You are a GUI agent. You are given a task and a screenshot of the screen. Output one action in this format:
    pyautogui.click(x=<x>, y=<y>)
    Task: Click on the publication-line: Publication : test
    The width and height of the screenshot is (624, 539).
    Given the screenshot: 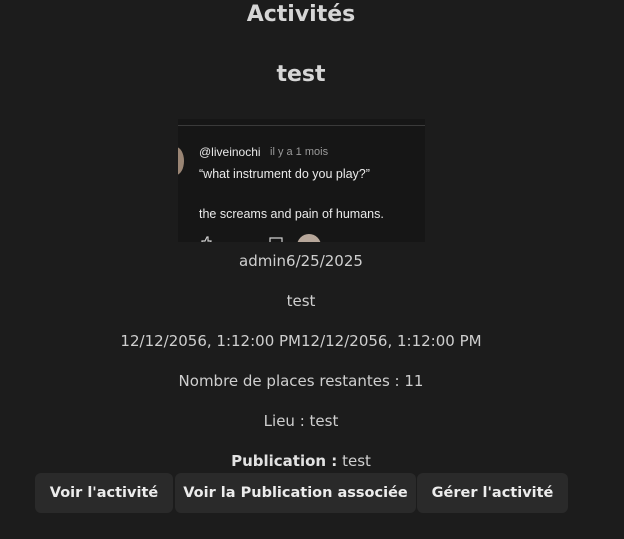 What is the action you would take?
    pyautogui.click(x=301, y=461)
    